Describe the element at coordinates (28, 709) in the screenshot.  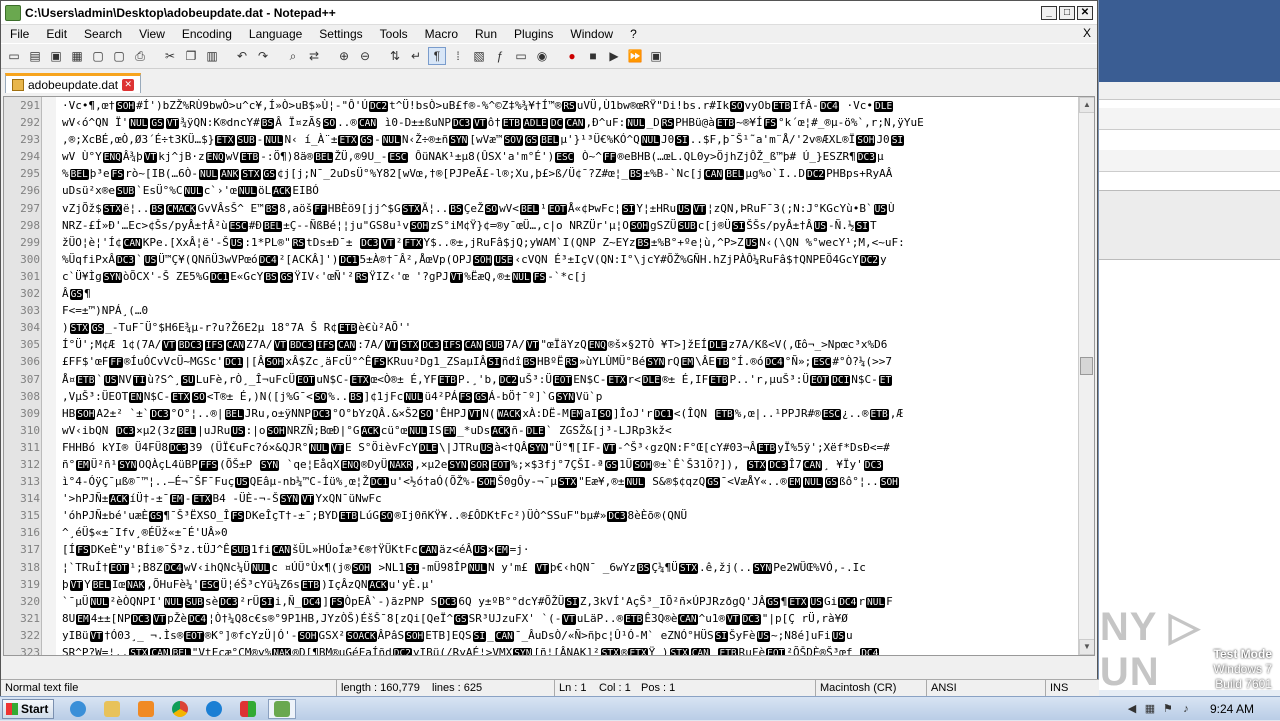
I see `start-button: Start` at that location.